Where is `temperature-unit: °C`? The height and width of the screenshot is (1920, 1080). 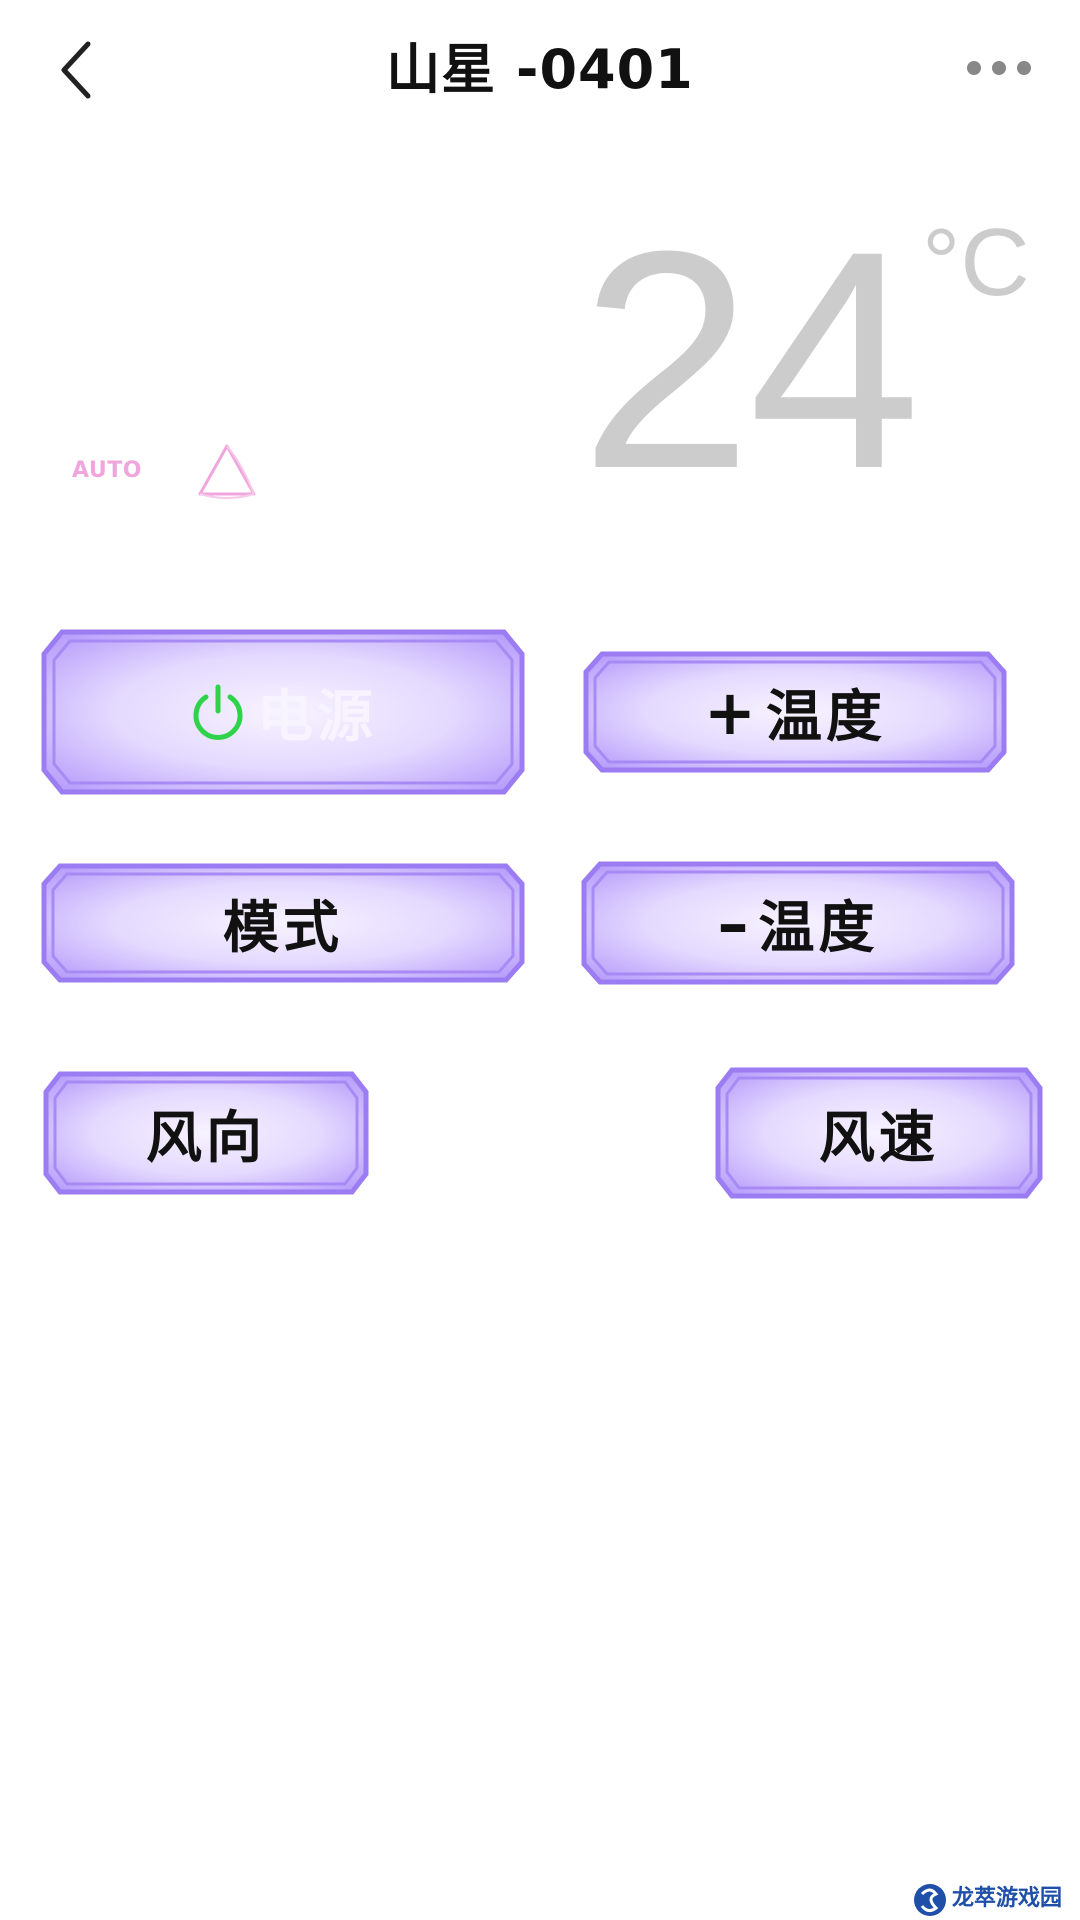 temperature-unit: °C is located at coordinates (976, 262).